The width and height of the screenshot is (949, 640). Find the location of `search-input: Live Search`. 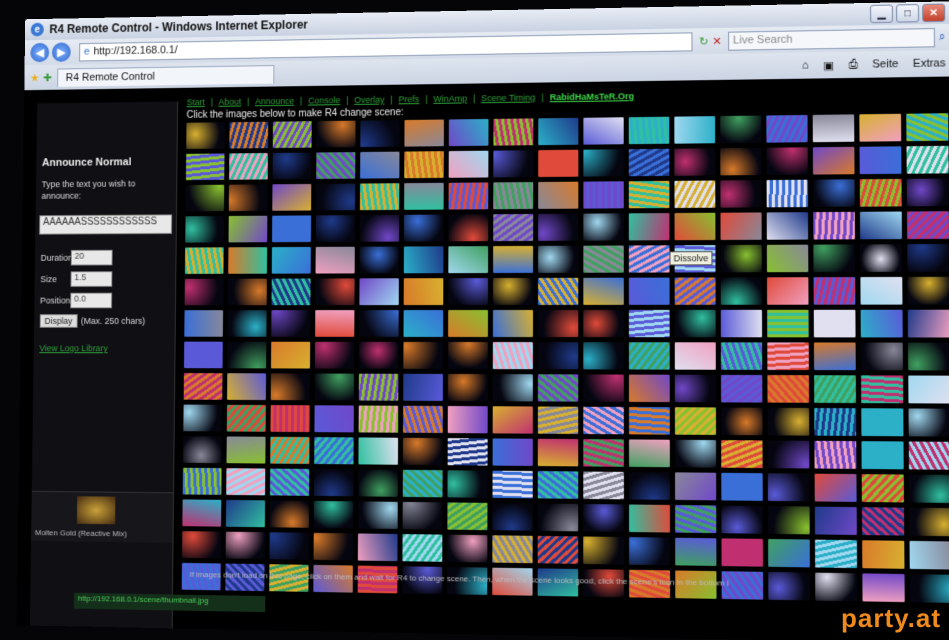

search-input: Live Search is located at coordinates (831, 39).